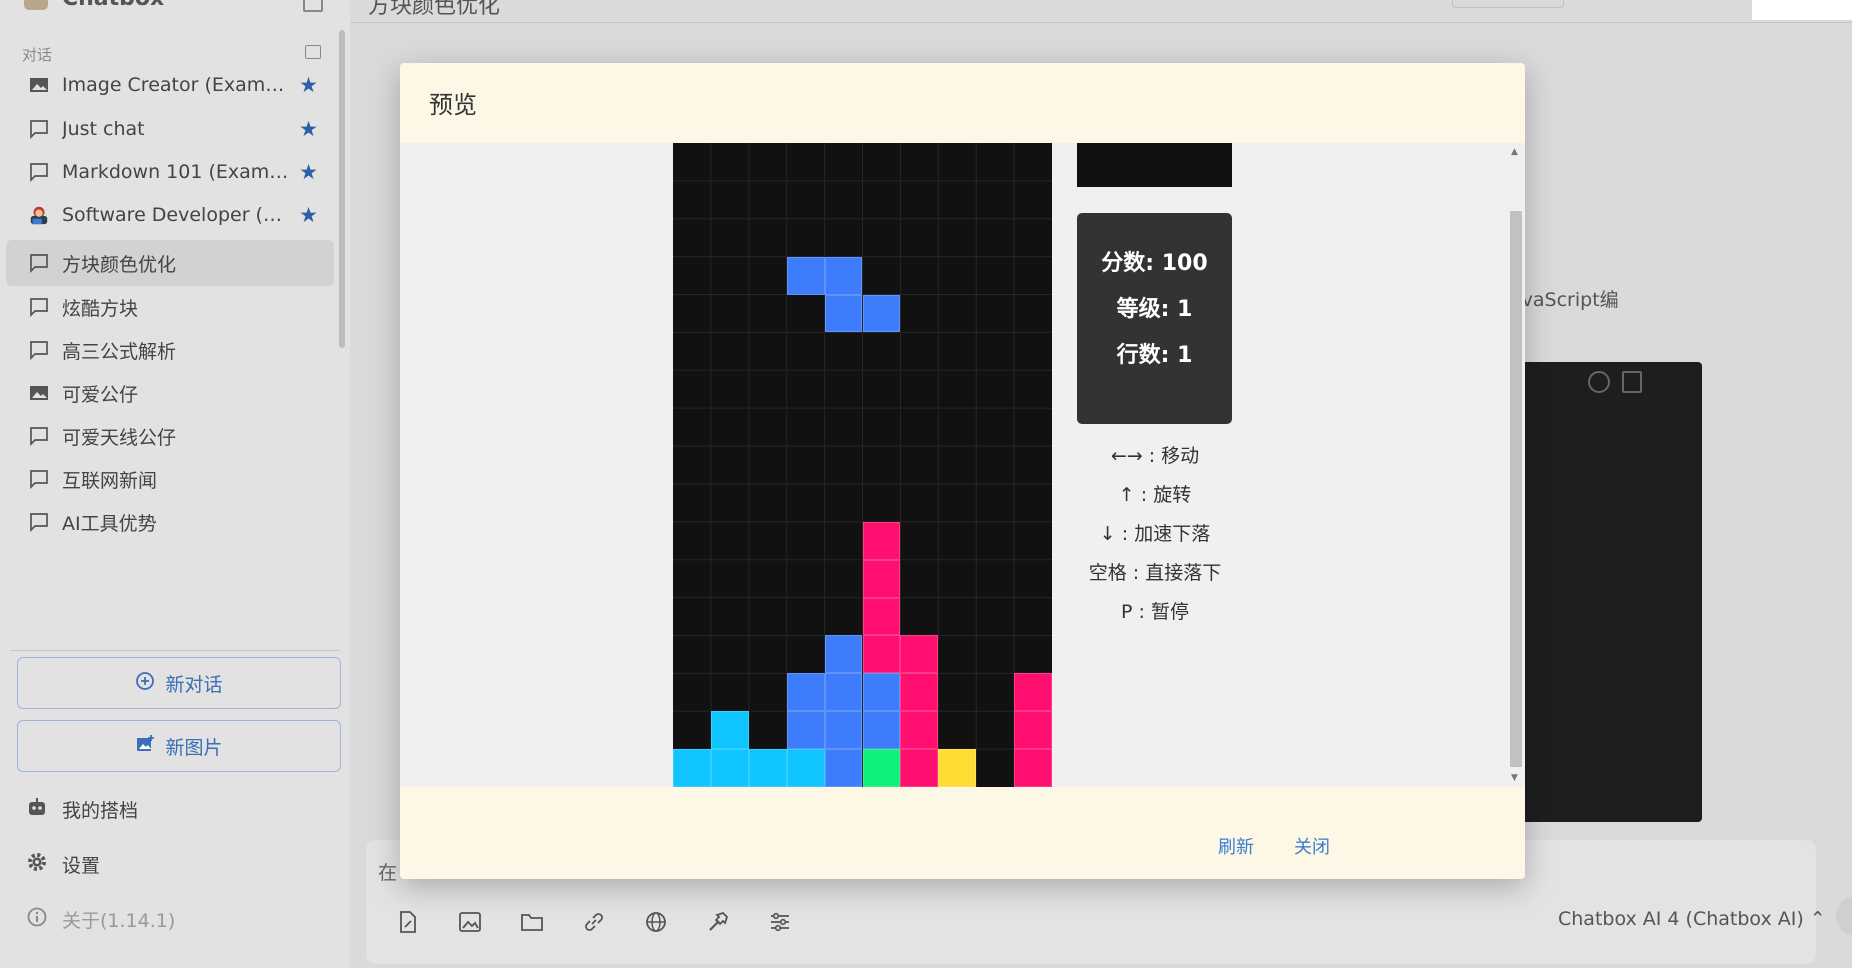  What do you see at coordinates (342, 189) in the screenshot?
I see `sidebar-scrollbar` at bounding box center [342, 189].